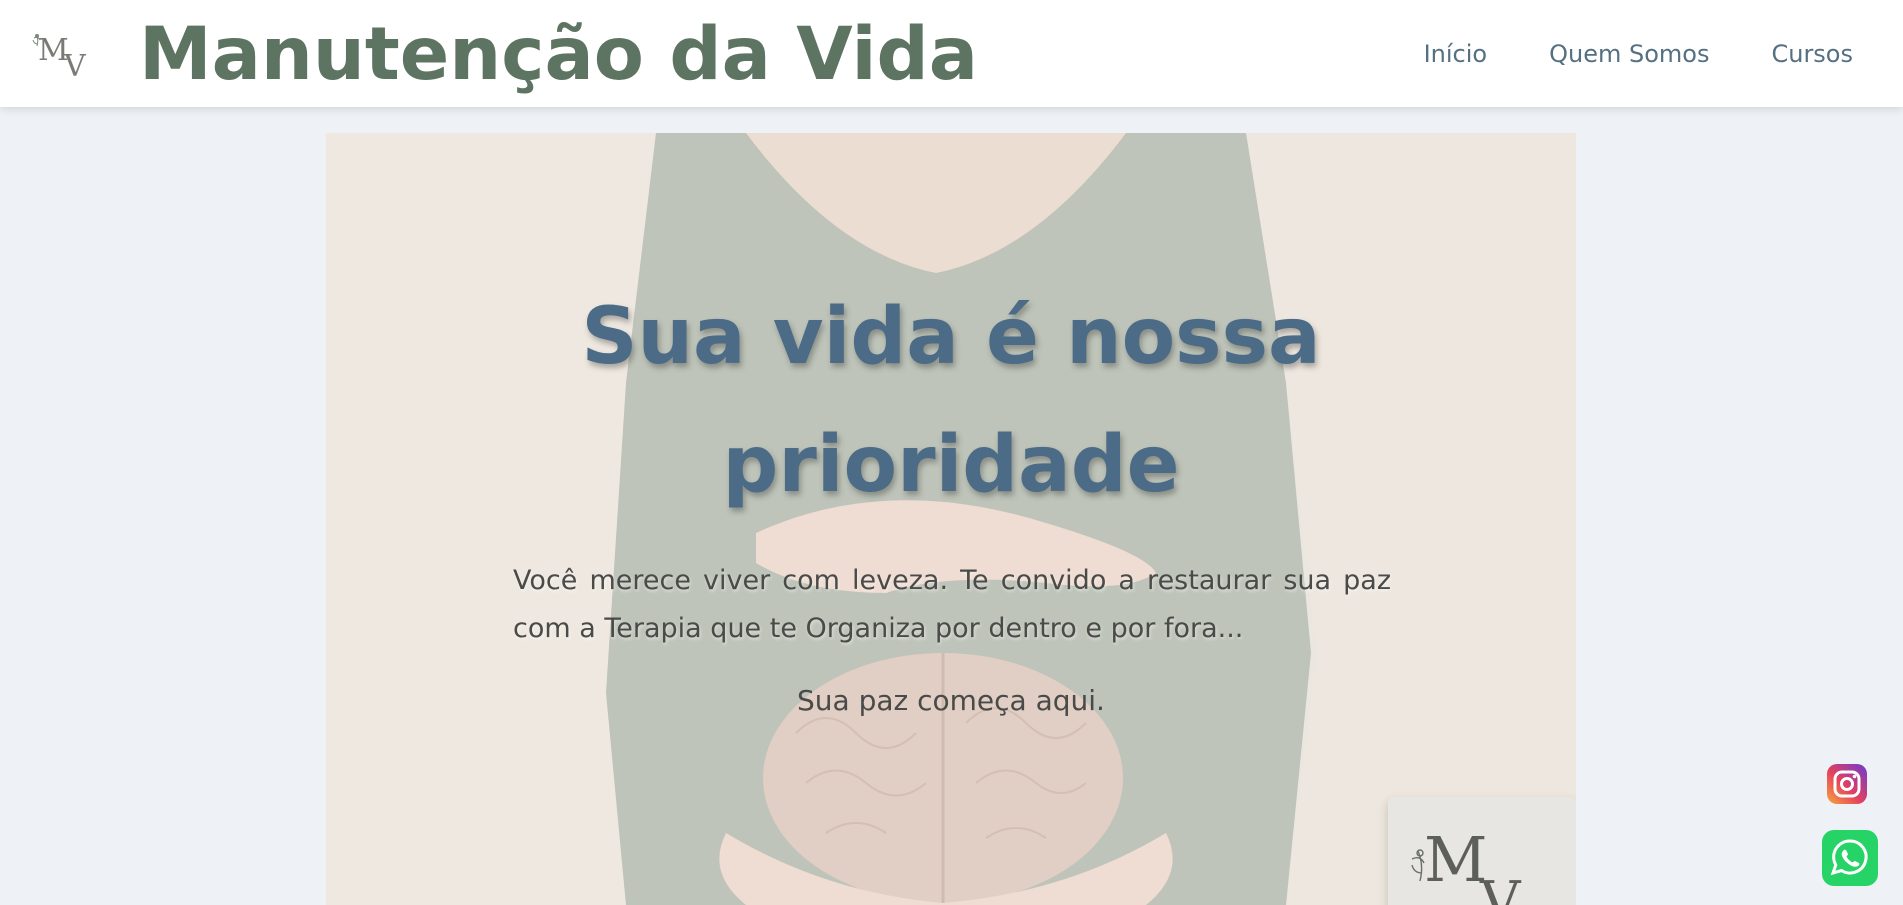 This screenshot has width=1903, height=905. I want to click on hero-logo-card: M V, so click(1482, 851).